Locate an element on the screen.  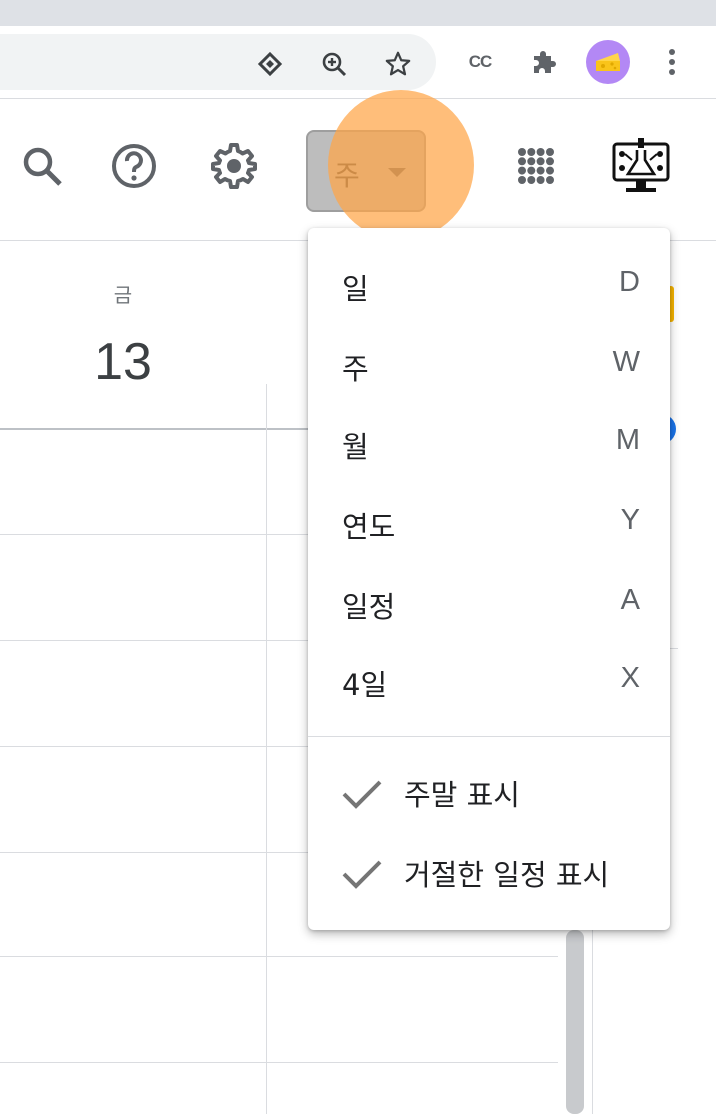
cc-extension-button: CC is located at coordinates (480, 62).